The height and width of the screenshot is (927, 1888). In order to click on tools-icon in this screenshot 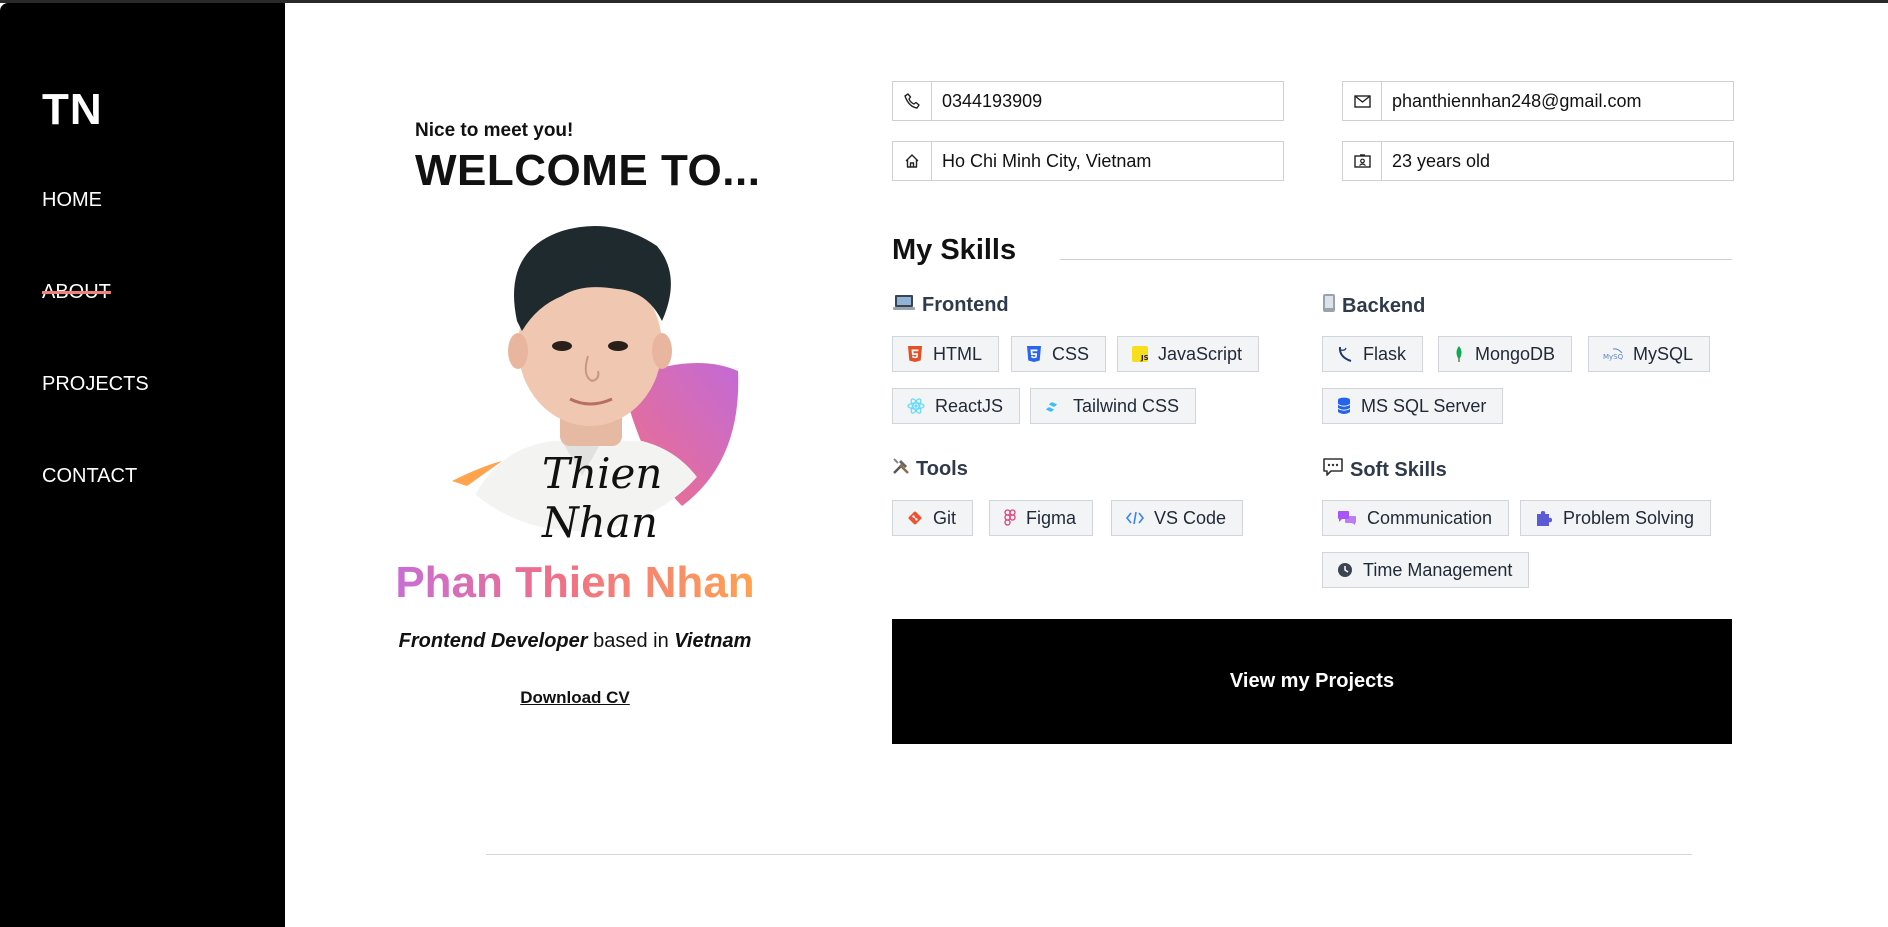, I will do `click(901, 469)`.